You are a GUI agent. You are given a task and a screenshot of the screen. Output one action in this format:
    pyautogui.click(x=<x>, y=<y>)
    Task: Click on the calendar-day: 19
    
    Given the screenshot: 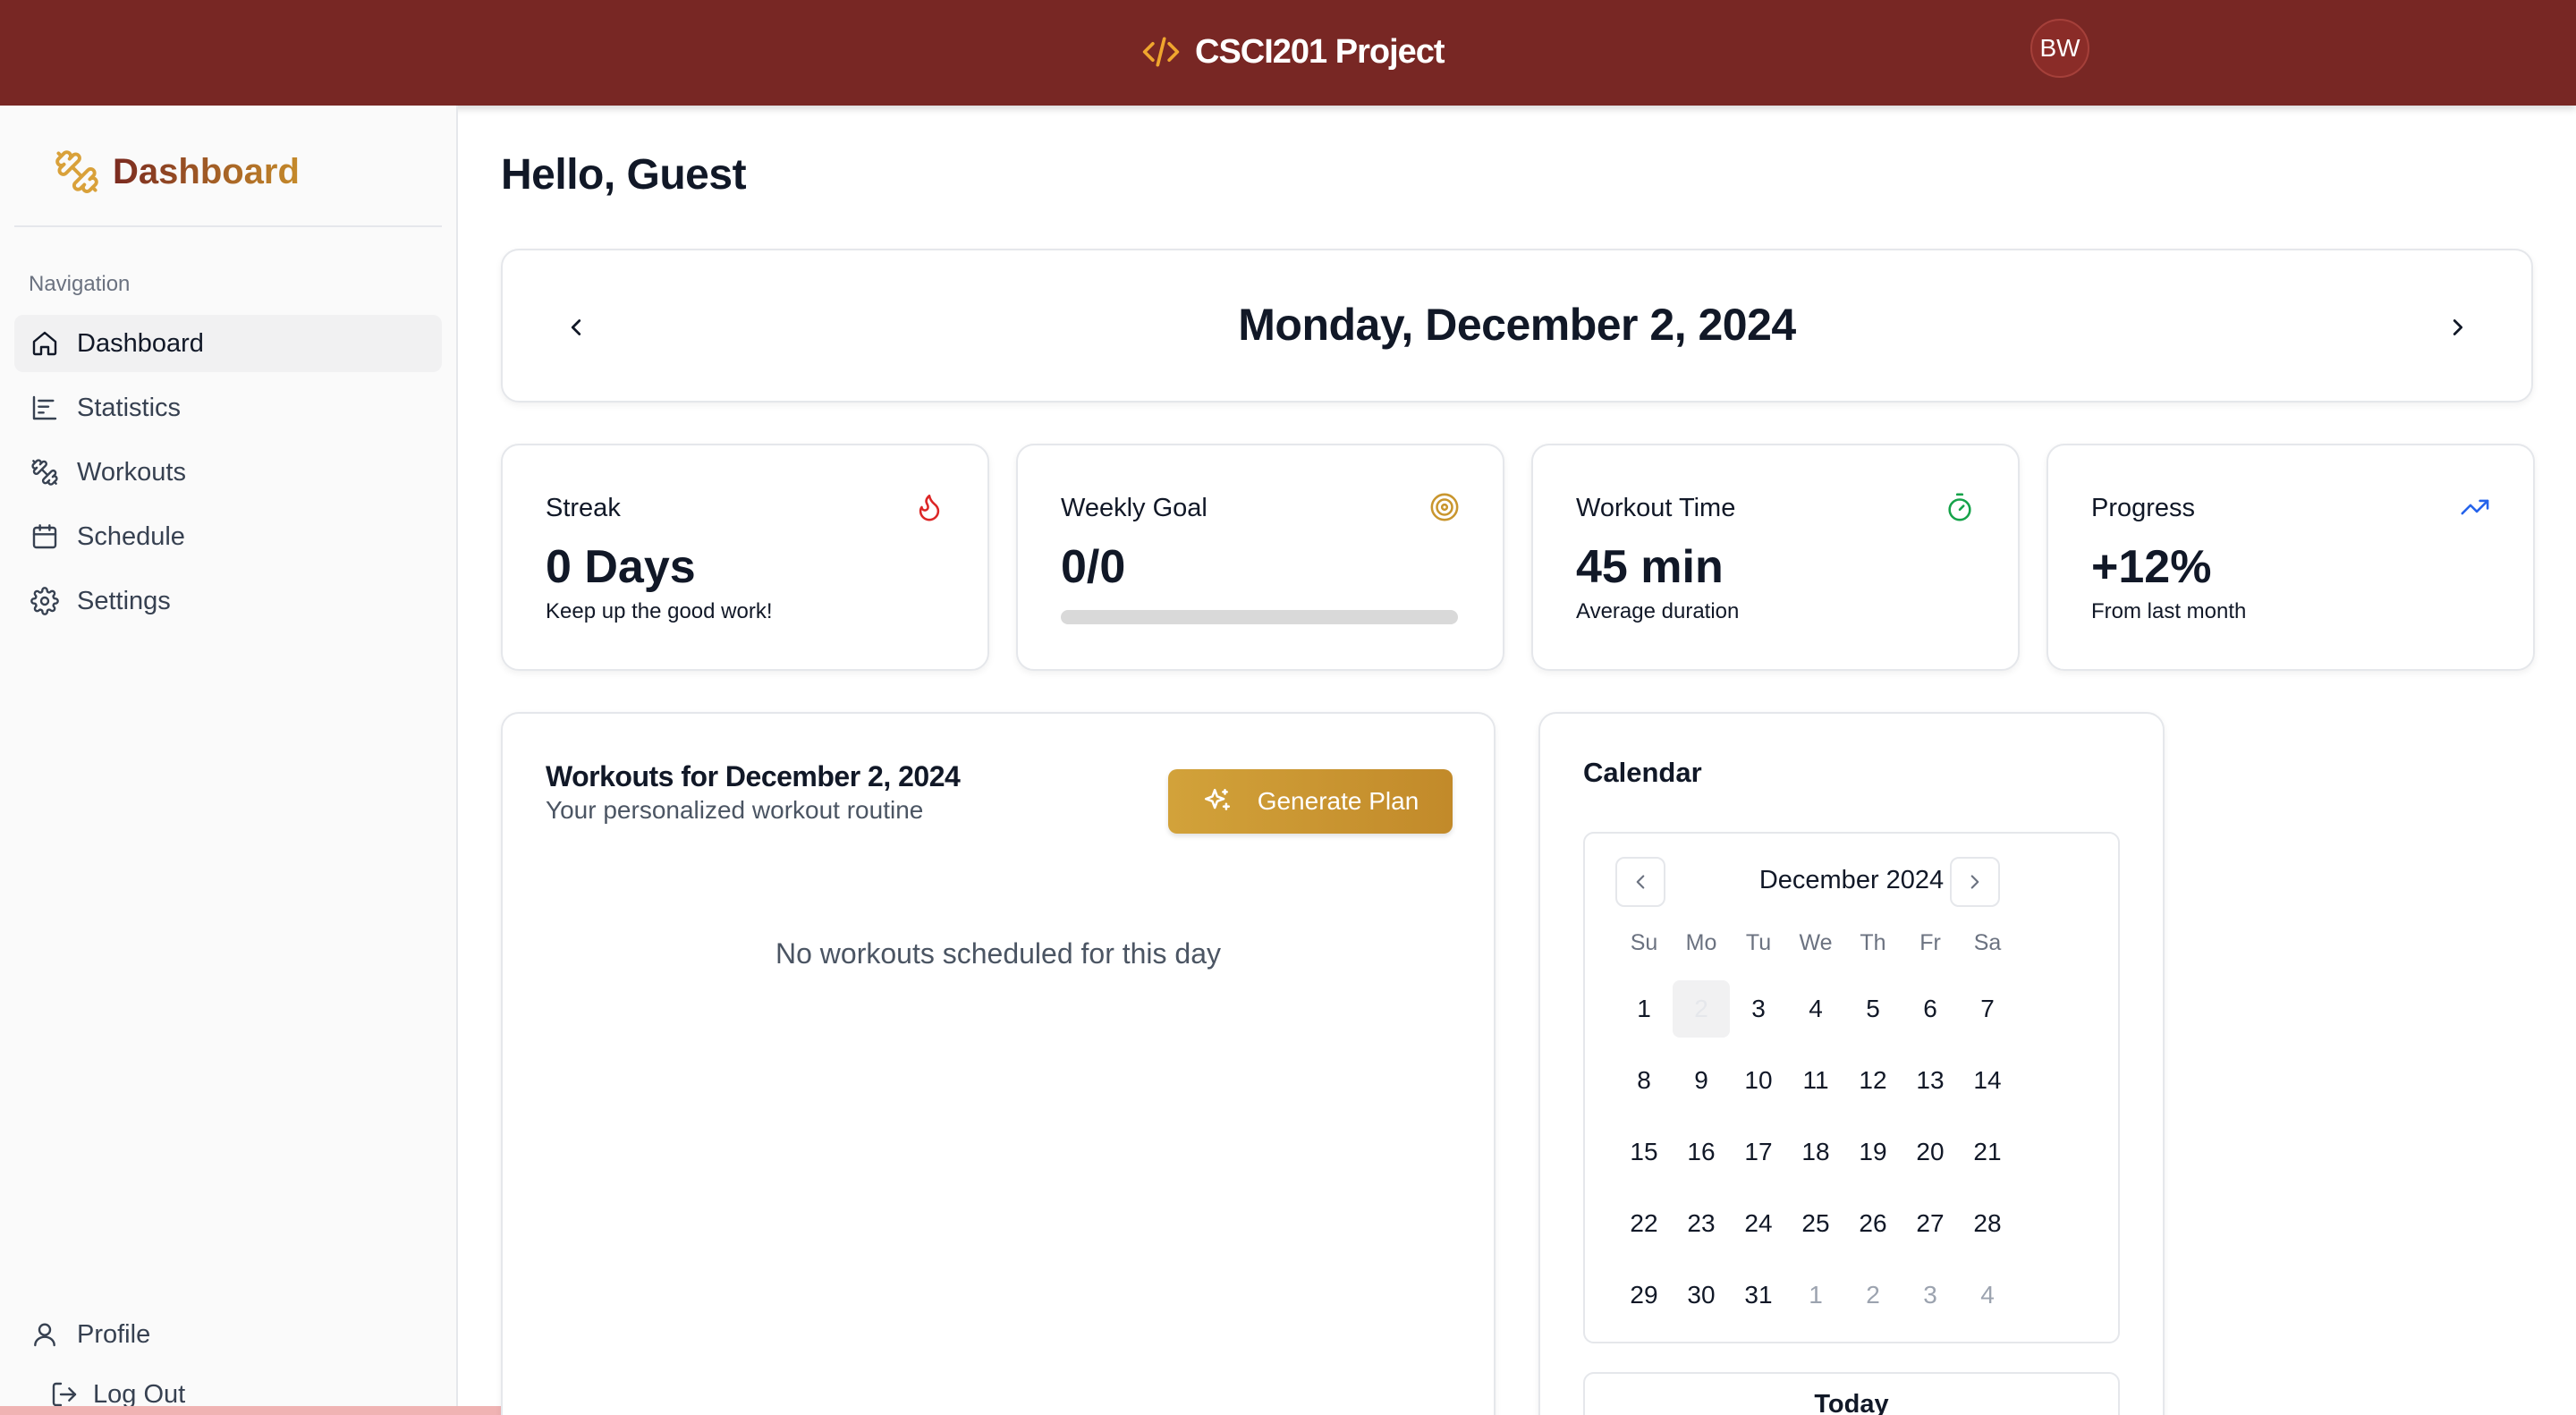 What is the action you would take?
    pyautogui.click(x=1873, y=1159)
    